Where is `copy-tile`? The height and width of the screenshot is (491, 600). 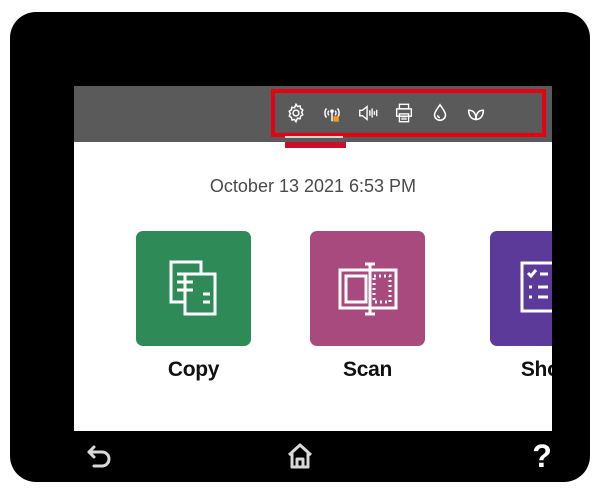
copy-tile is located at coordinates (193, 288).